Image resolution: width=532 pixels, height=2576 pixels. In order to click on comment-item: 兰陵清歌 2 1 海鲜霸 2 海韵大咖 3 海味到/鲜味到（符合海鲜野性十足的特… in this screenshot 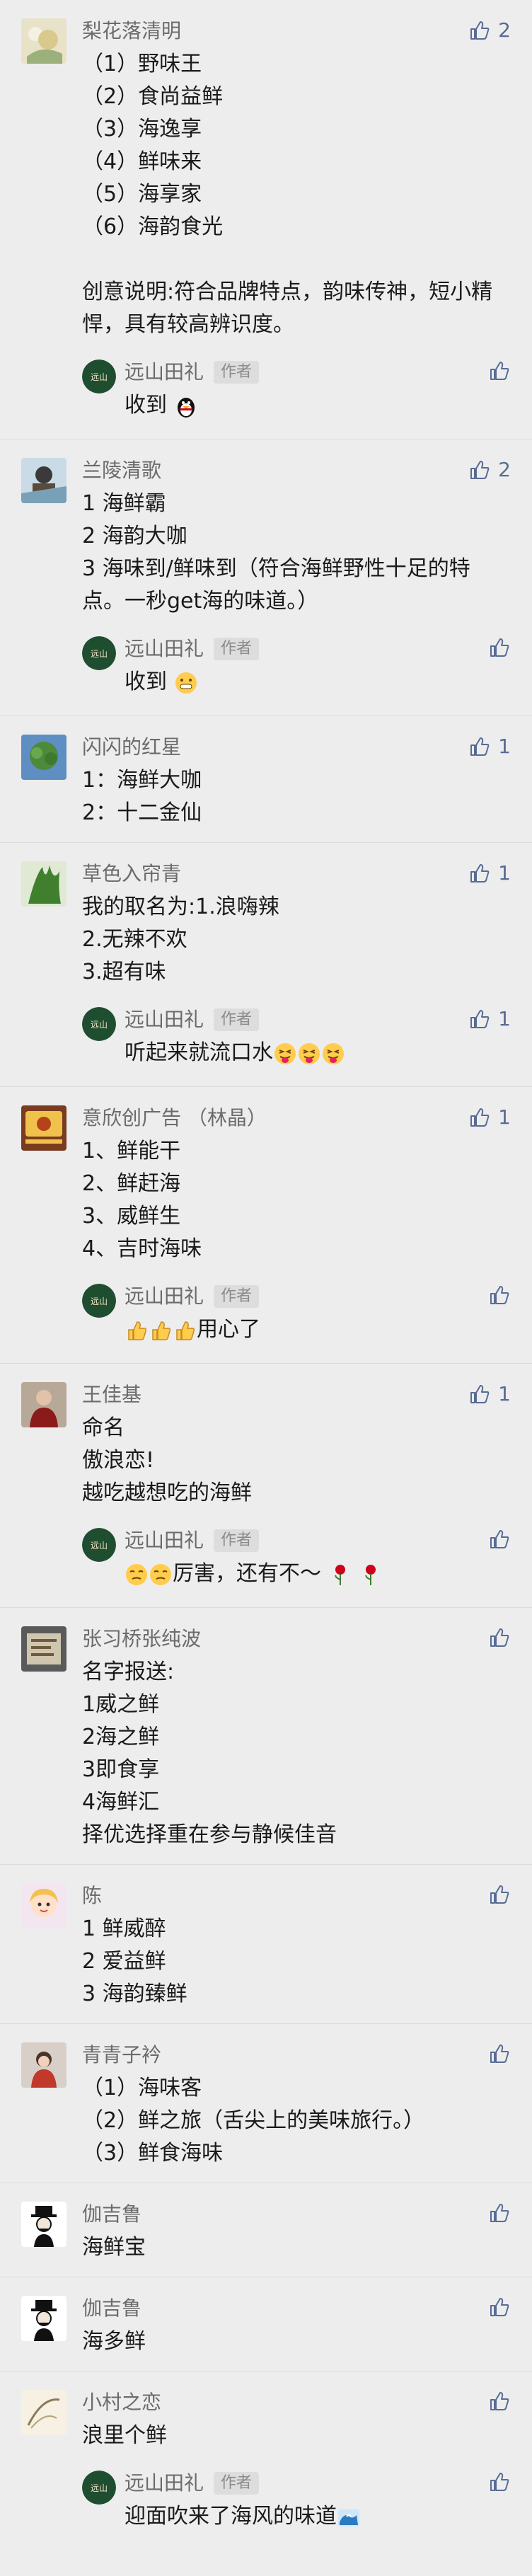, I will do `click(266, 578)`.